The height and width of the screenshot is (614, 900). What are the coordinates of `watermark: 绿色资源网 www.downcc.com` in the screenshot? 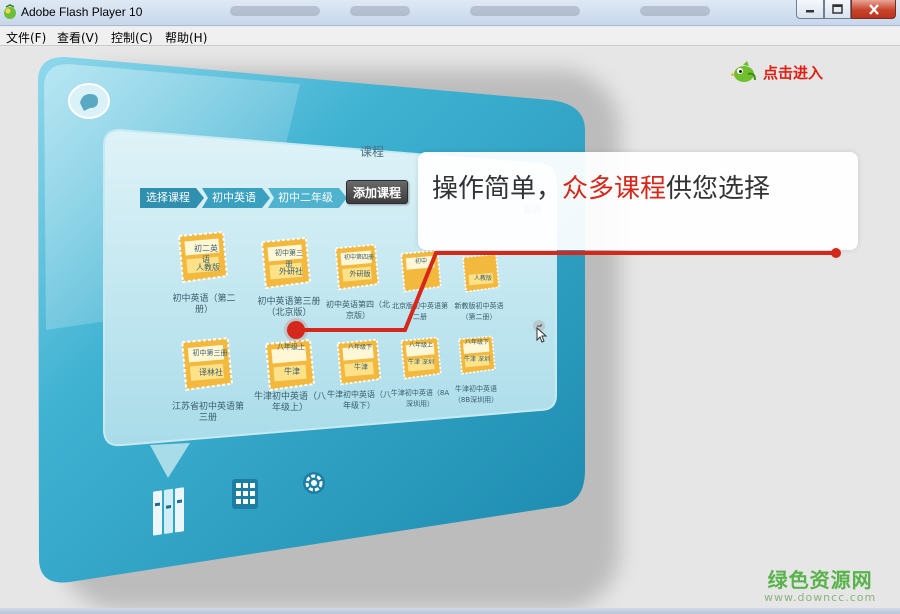 It's located at (820, 584).